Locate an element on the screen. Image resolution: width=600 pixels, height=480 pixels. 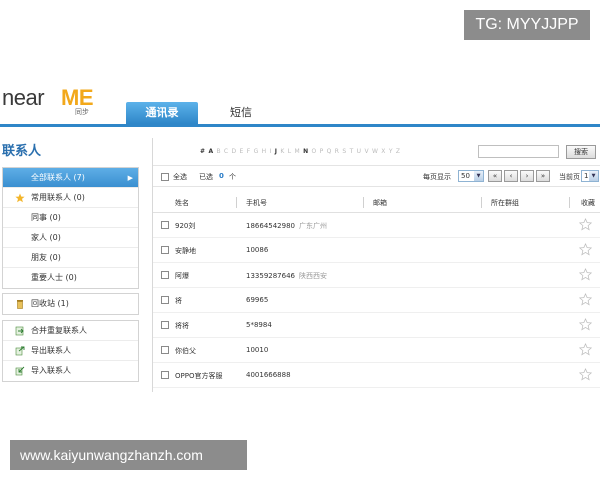
contact-phone: 69965 is located at coordinates (257, 300).